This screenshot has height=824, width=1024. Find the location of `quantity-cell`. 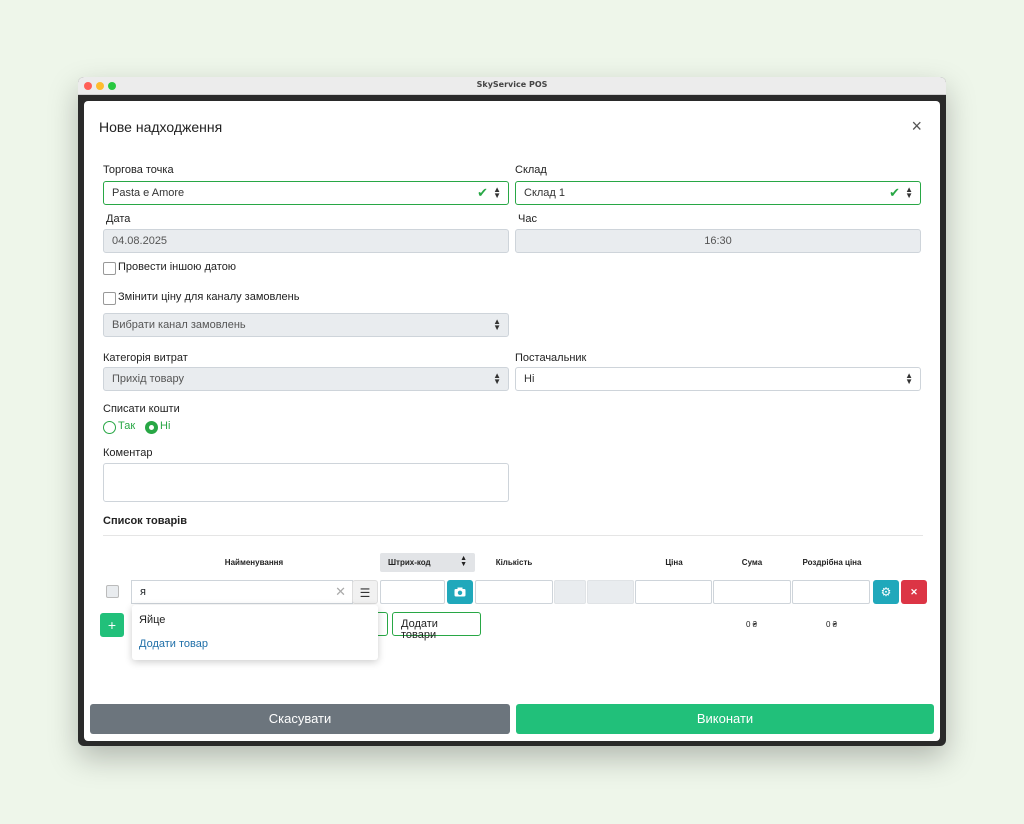

quantity-cell is located at coordinates (514, 592).